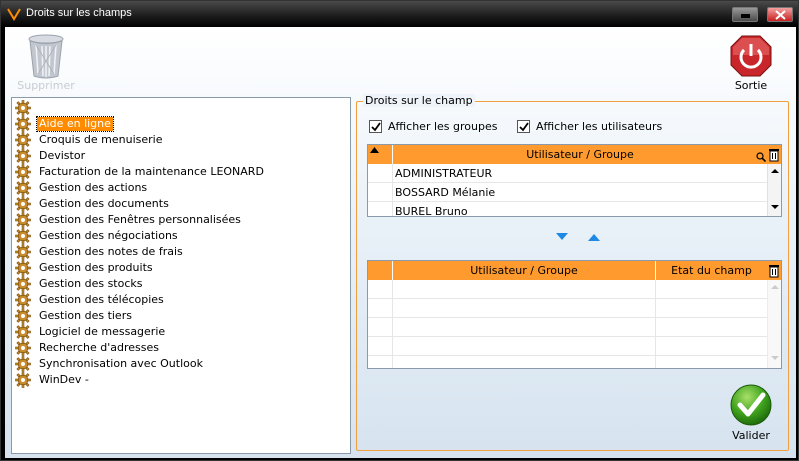 The width and height of the screenshot is (799, 461). I want to click on exit-button: Sortie, so click(751, 64).